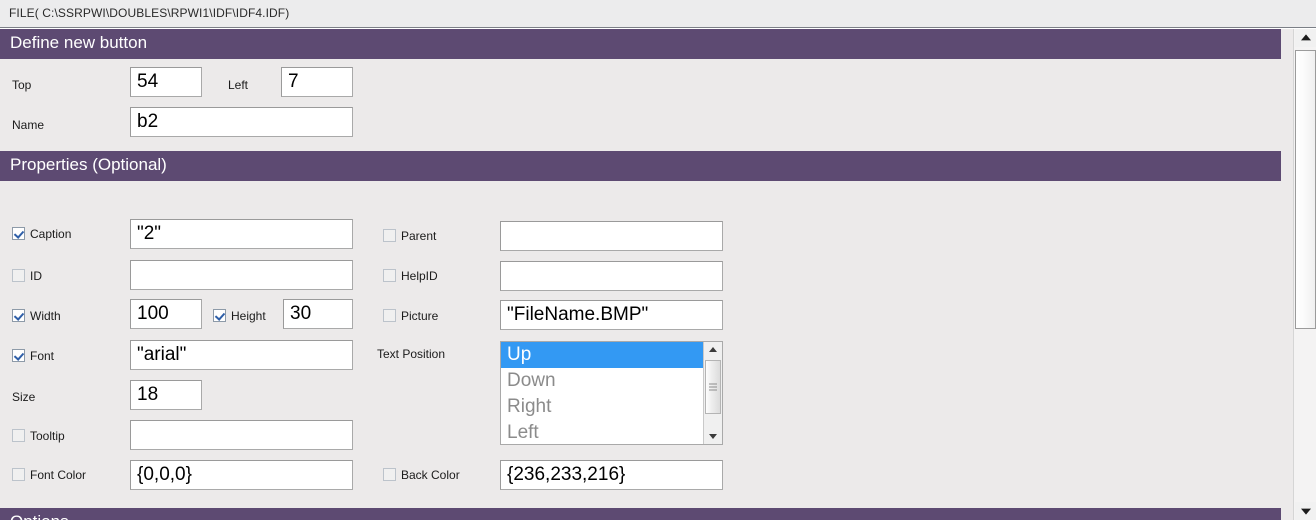  I want to click on scrollbar-thumb, so click(1305, 189).